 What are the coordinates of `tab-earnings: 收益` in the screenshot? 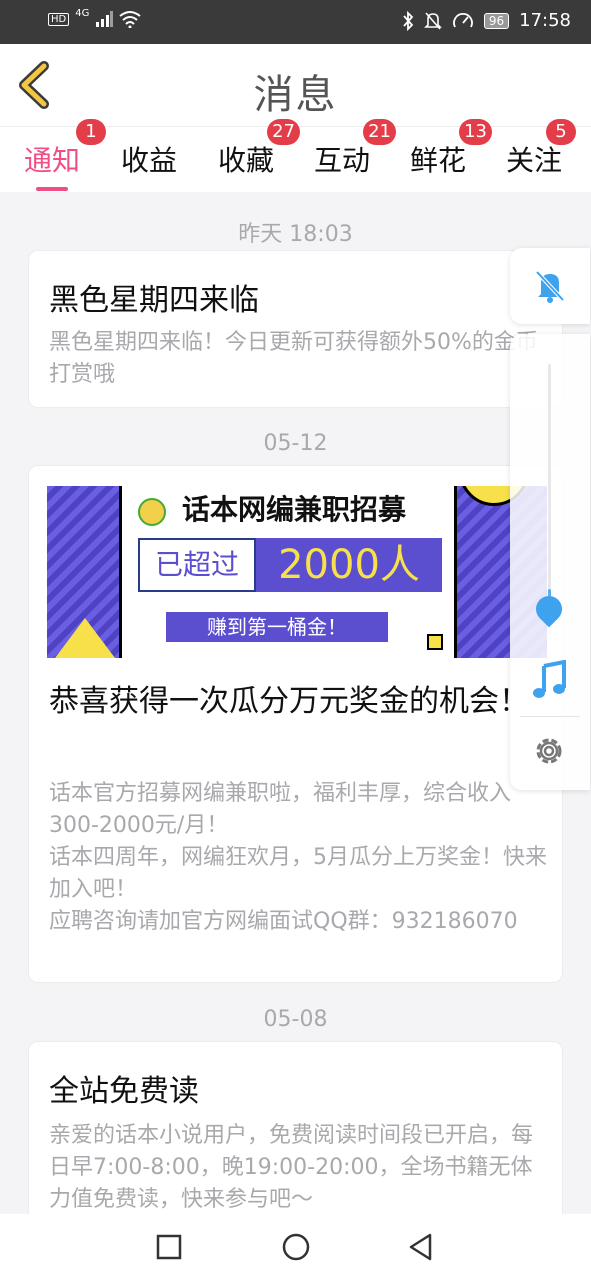 It's located at (149, 159).